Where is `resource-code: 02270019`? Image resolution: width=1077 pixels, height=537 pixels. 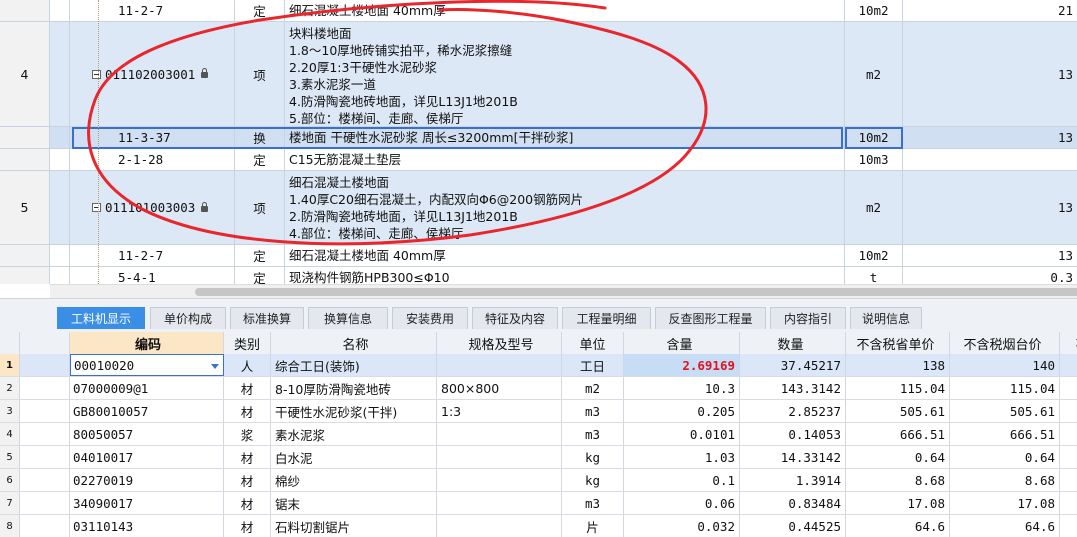
resource-code: 02270019 is located at coordinates (147, 480).